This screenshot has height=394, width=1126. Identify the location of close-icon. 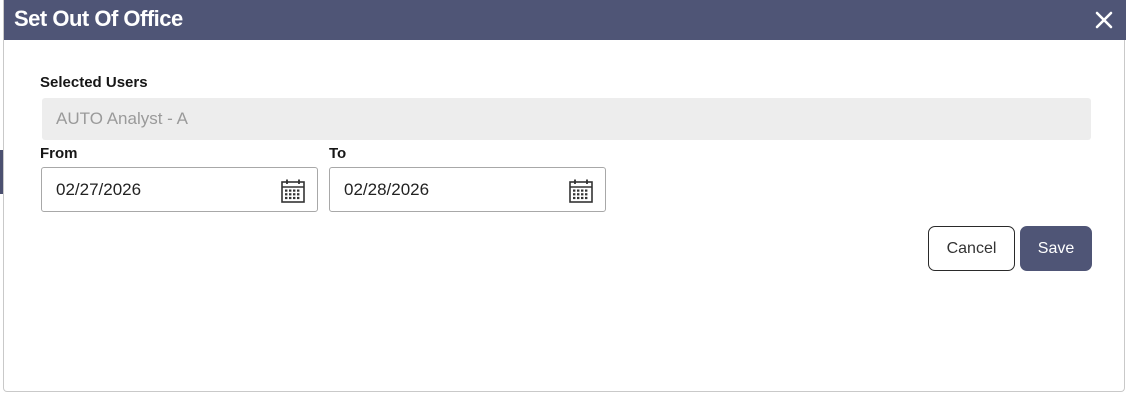
(1104, 20).